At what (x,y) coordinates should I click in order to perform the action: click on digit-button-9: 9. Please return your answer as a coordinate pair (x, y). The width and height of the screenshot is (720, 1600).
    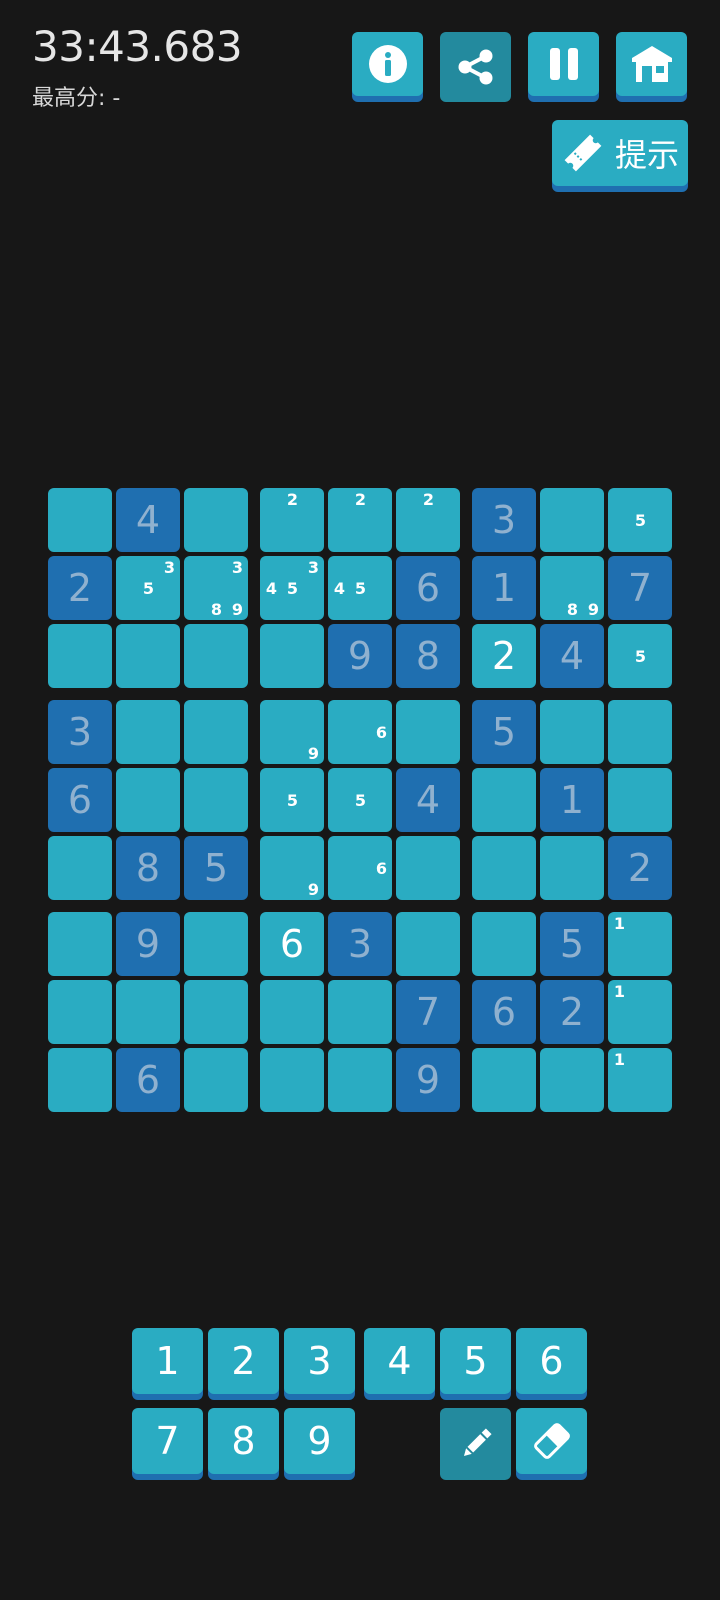
    Looking at the image, I should click on (319, 1441).